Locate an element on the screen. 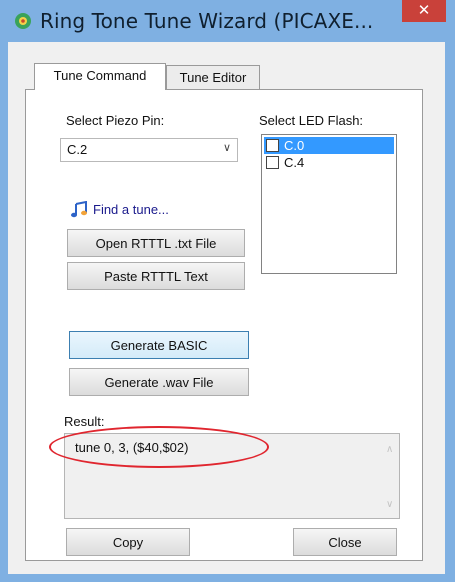 This screenshot has height=582, width=455. copy-button: Copy is located at coordinates (128, 542).